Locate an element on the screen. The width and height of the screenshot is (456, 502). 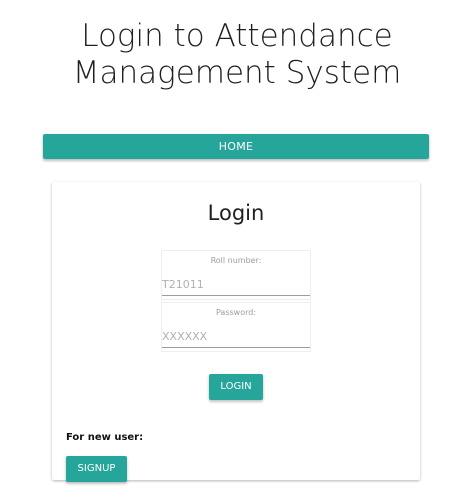
signup-button: SIGNUP is located at coordinates (96, 469).